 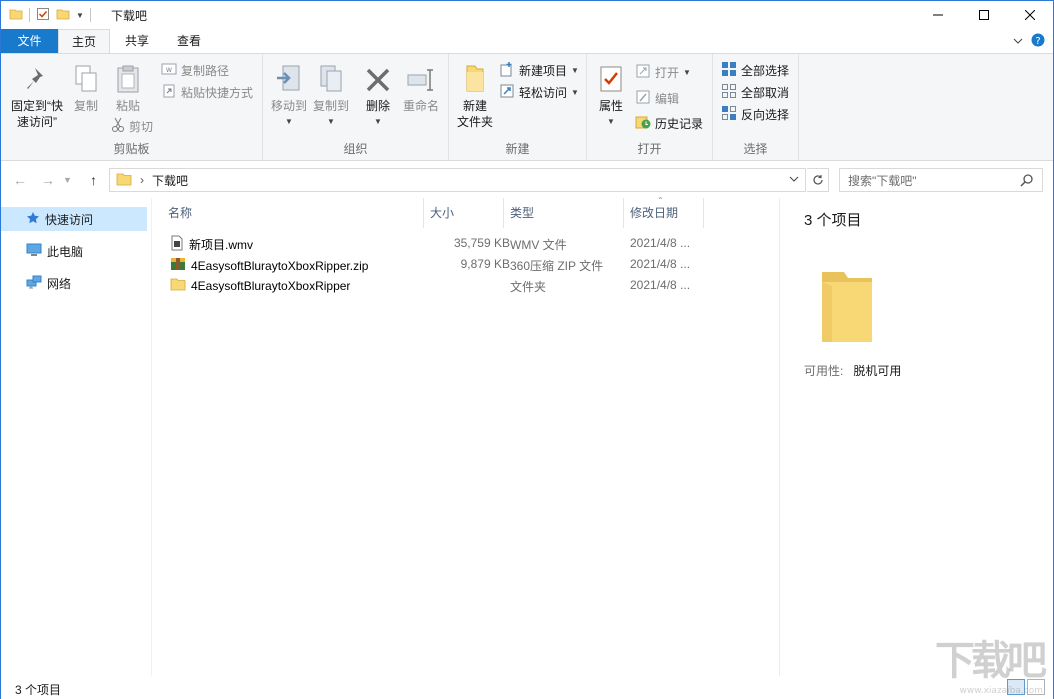 I want to click on paste-button: 粘贴, so click(x=128, y=87).